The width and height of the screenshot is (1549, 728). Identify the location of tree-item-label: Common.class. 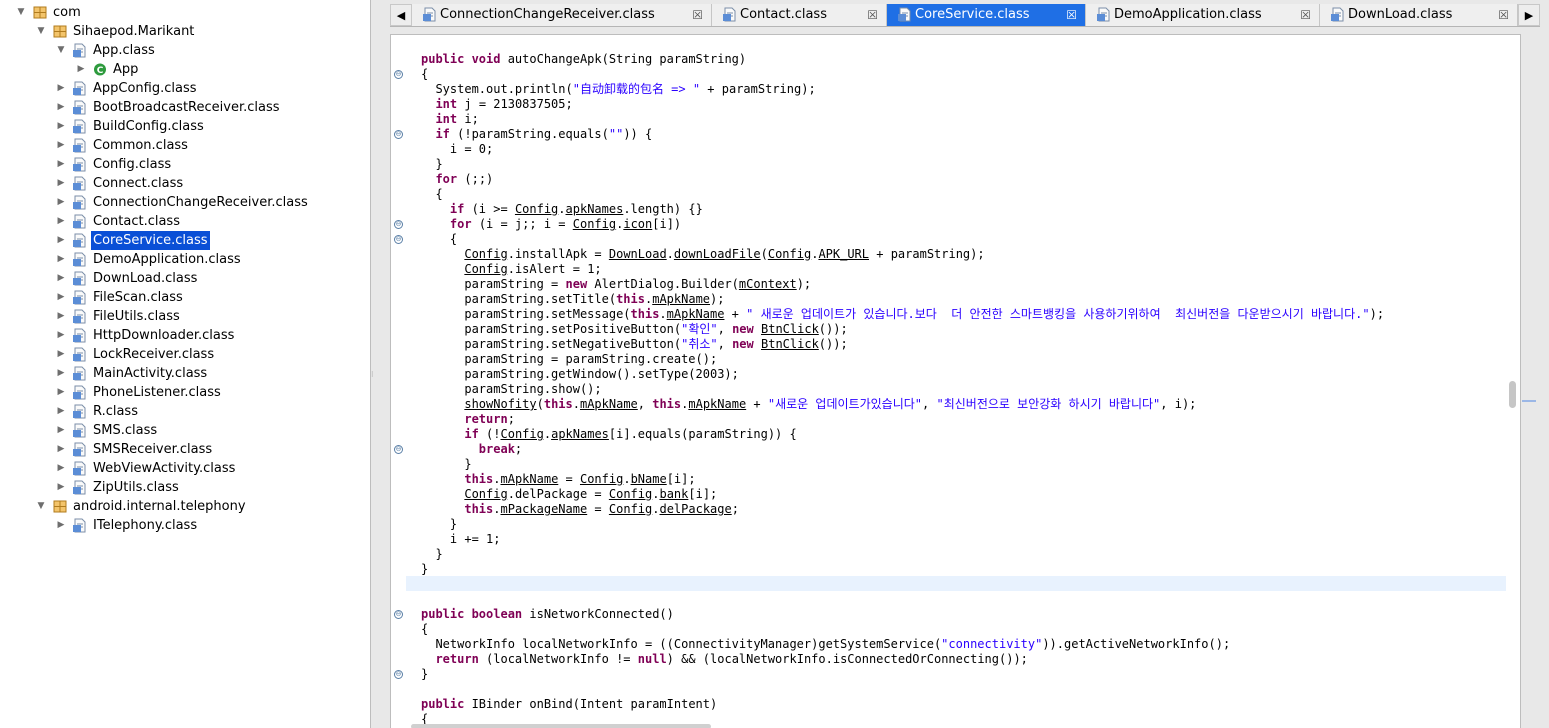
(140, 145).